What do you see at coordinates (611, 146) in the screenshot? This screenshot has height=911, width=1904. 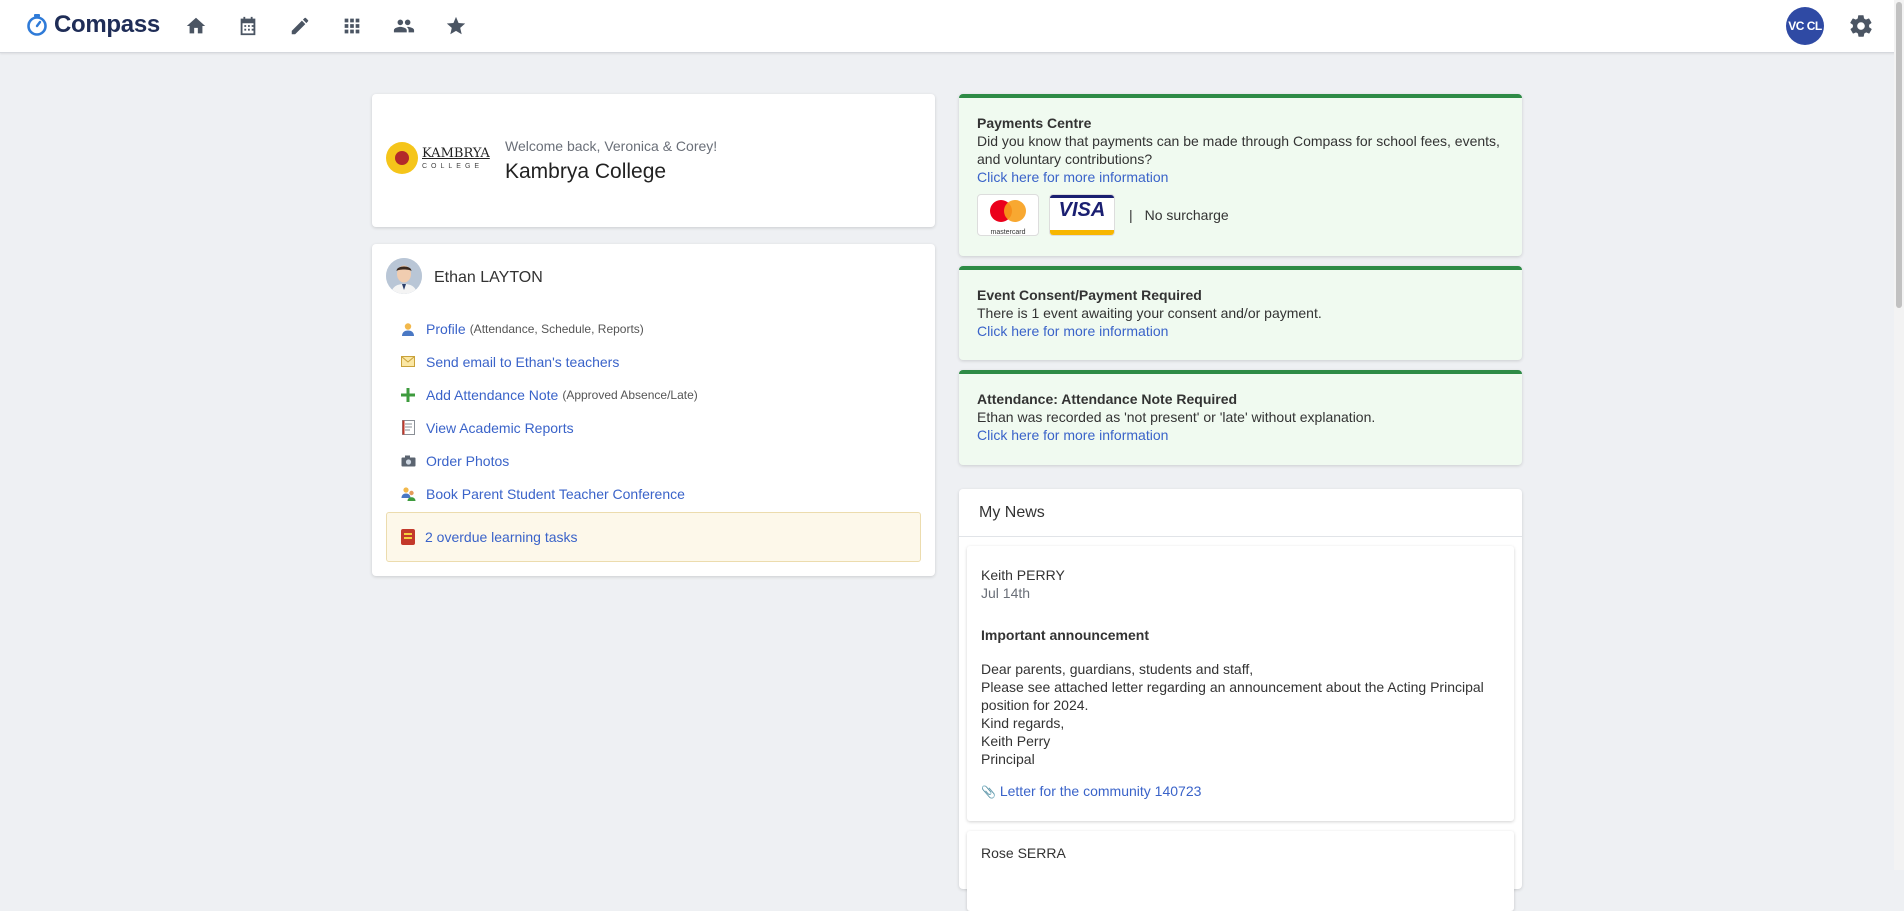 I see `welcome-message: Welcome back, Veronica & Corey!` at bounding box center [611, 146].